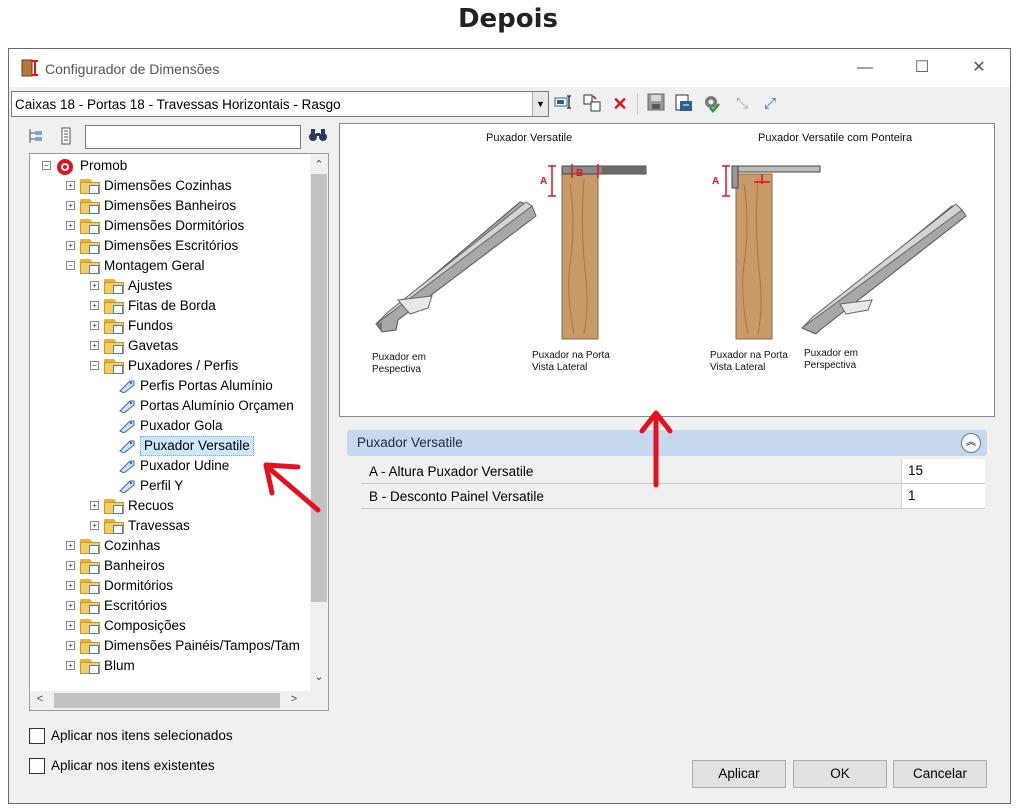 Image resolution: width=1016 pixels, height=809 pixels. What do you see at coordinates (508, 19) in the screenshot?
I see `page-title: Depois` at bounding box center [508, 19].